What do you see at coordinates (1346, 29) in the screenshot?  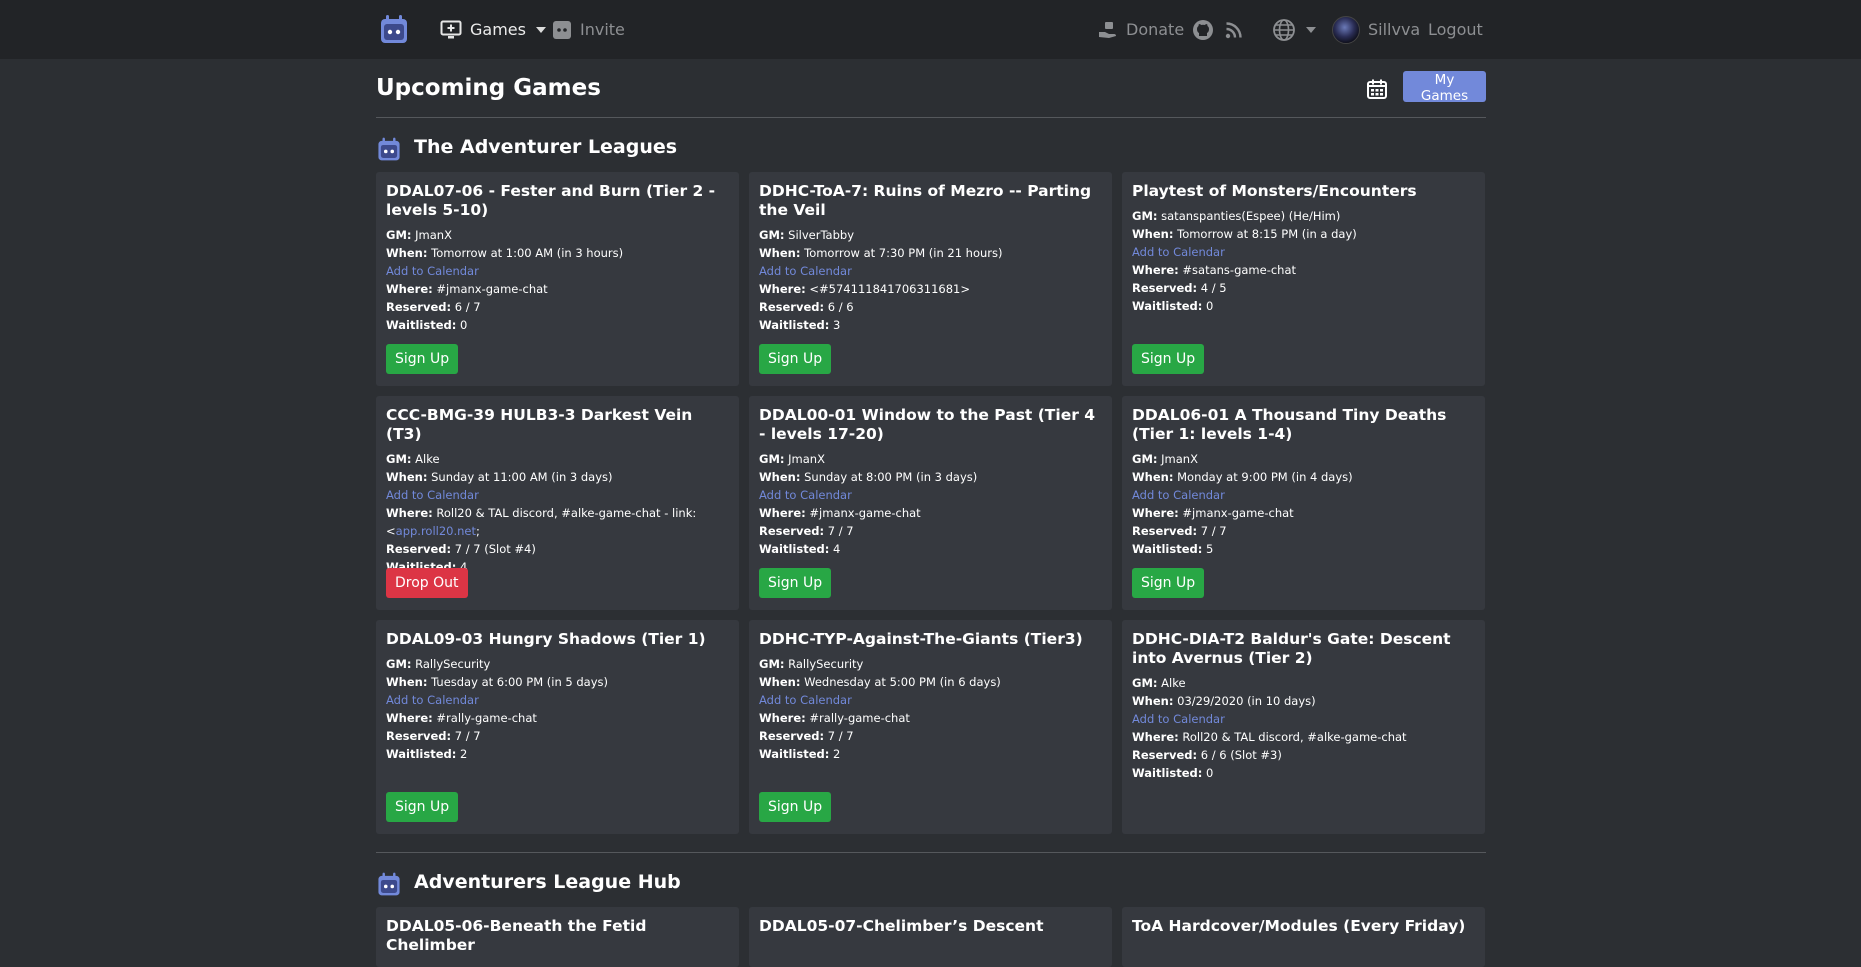 I see `avatar` at bounding box center [1346, 29].